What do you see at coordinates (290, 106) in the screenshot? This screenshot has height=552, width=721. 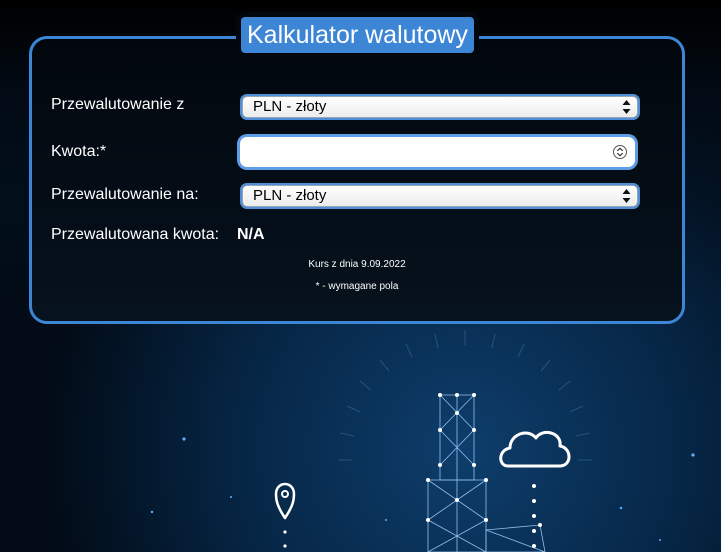 I see `from-currency-selected: PLN - złoty` at bounding box center [290, 106].